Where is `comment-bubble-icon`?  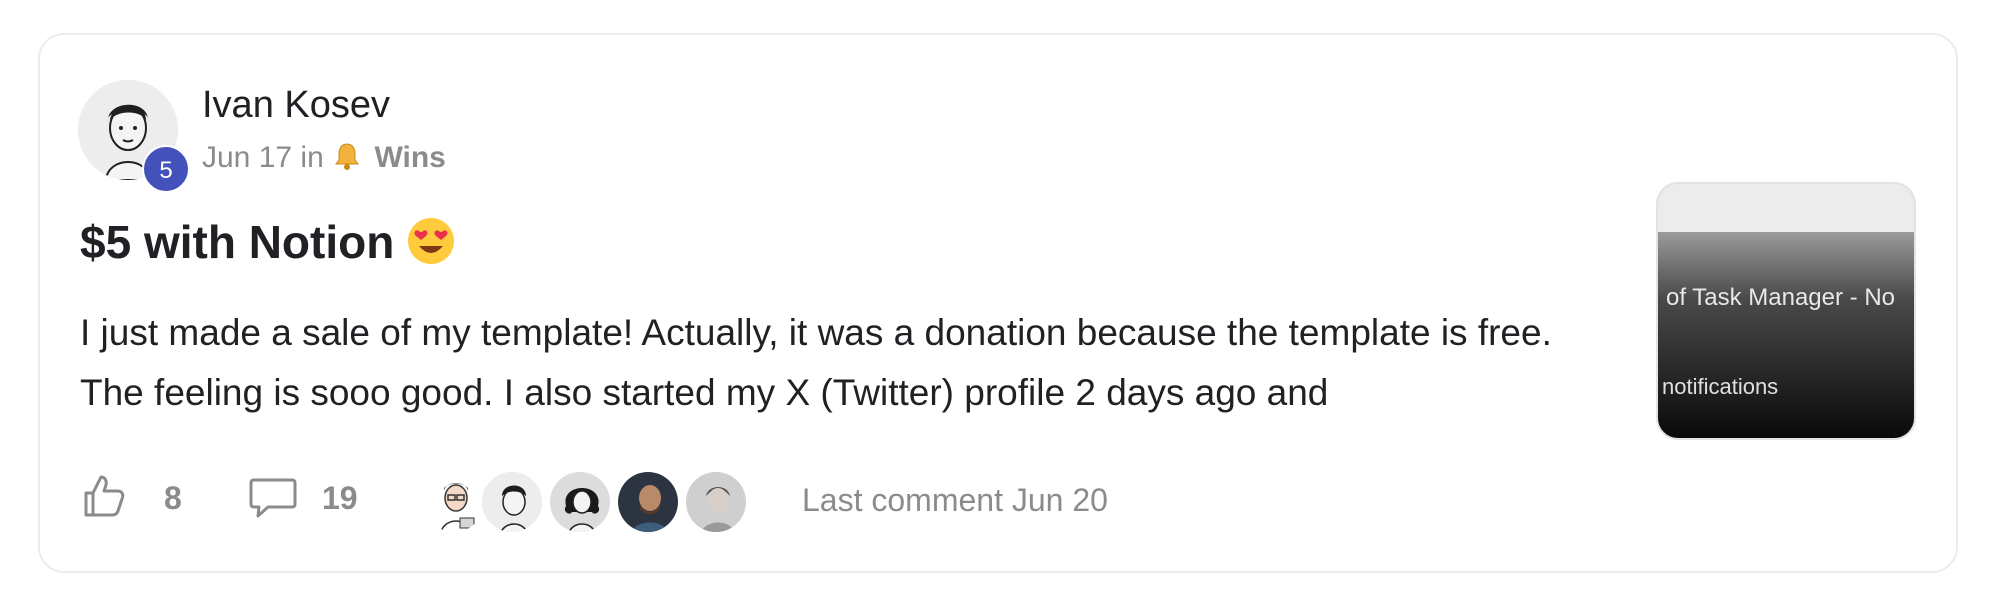
comment-bubble-icon is located at coordinates (273, 500).